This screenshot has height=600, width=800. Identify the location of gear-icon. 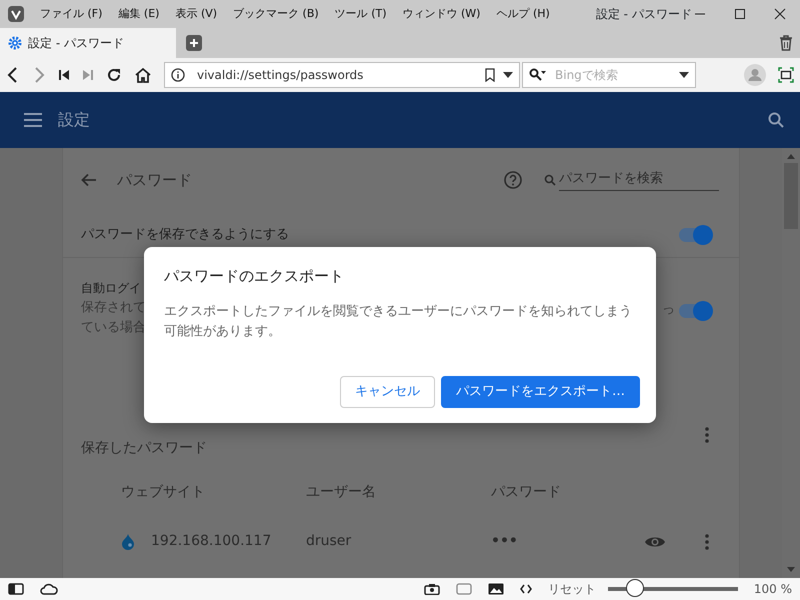
(15, 43).